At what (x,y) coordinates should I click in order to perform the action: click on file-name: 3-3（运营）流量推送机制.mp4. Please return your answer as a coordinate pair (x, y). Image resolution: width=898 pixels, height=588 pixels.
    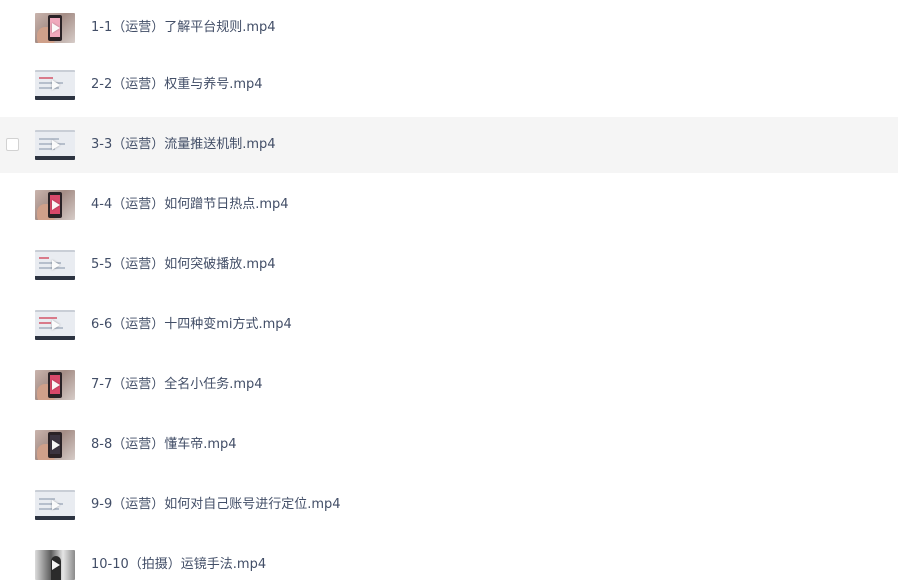
    Looking at the image, I should click on (183, 145).